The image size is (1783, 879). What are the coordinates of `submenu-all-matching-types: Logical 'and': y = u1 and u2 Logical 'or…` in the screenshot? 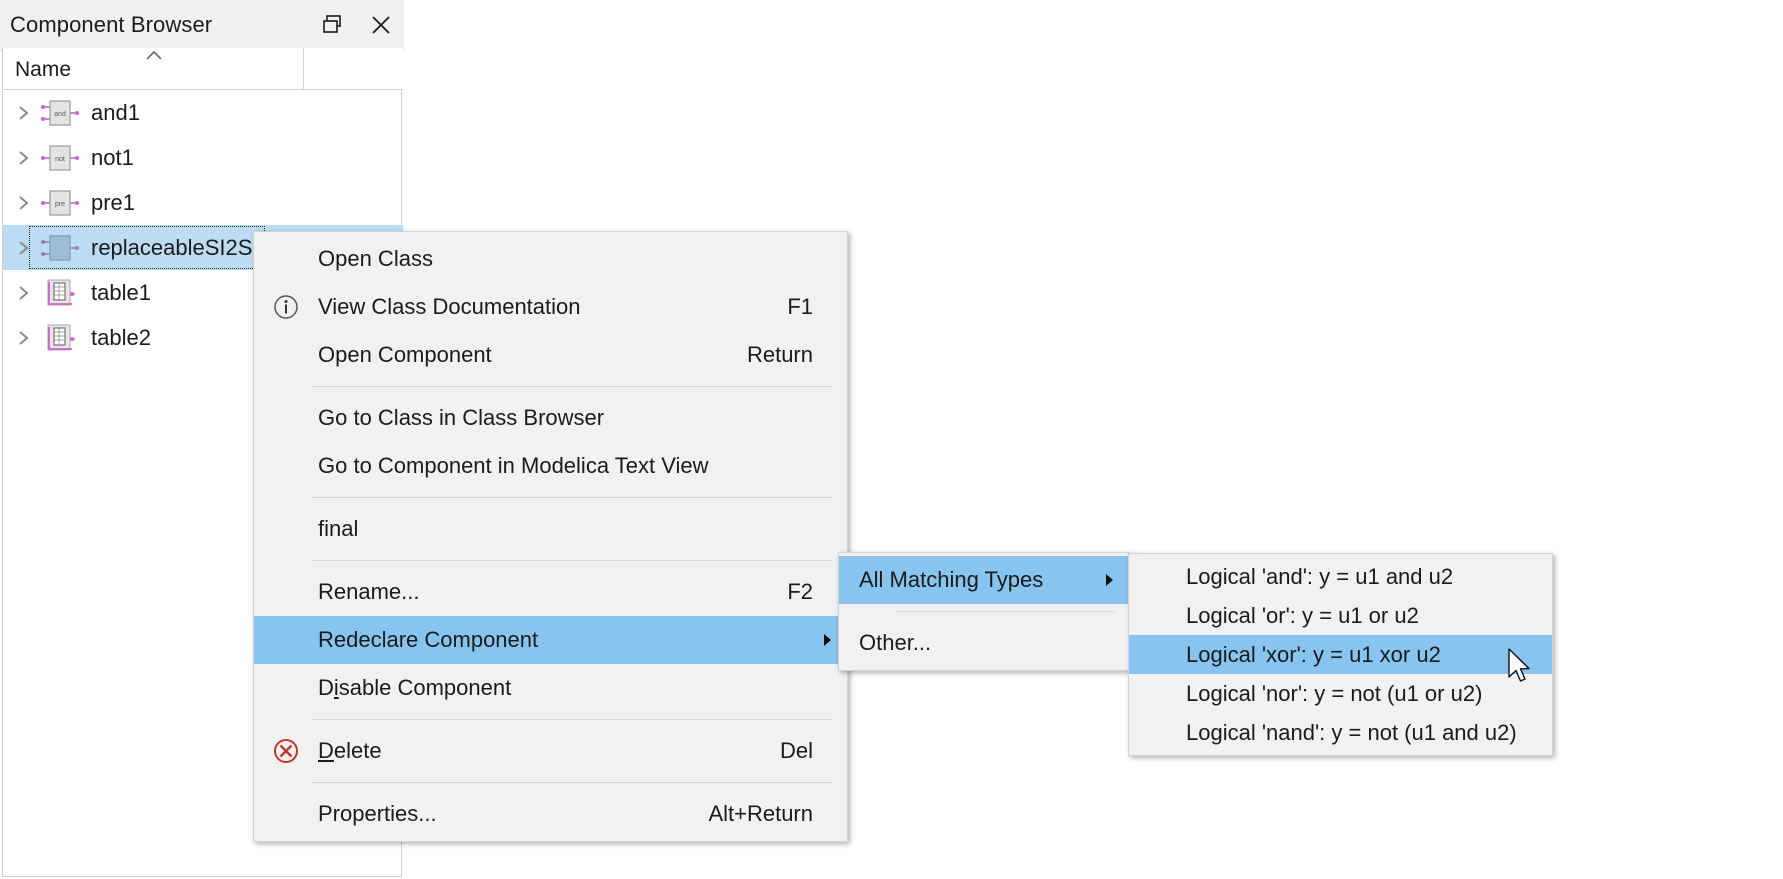 It's located at (1340, 654).